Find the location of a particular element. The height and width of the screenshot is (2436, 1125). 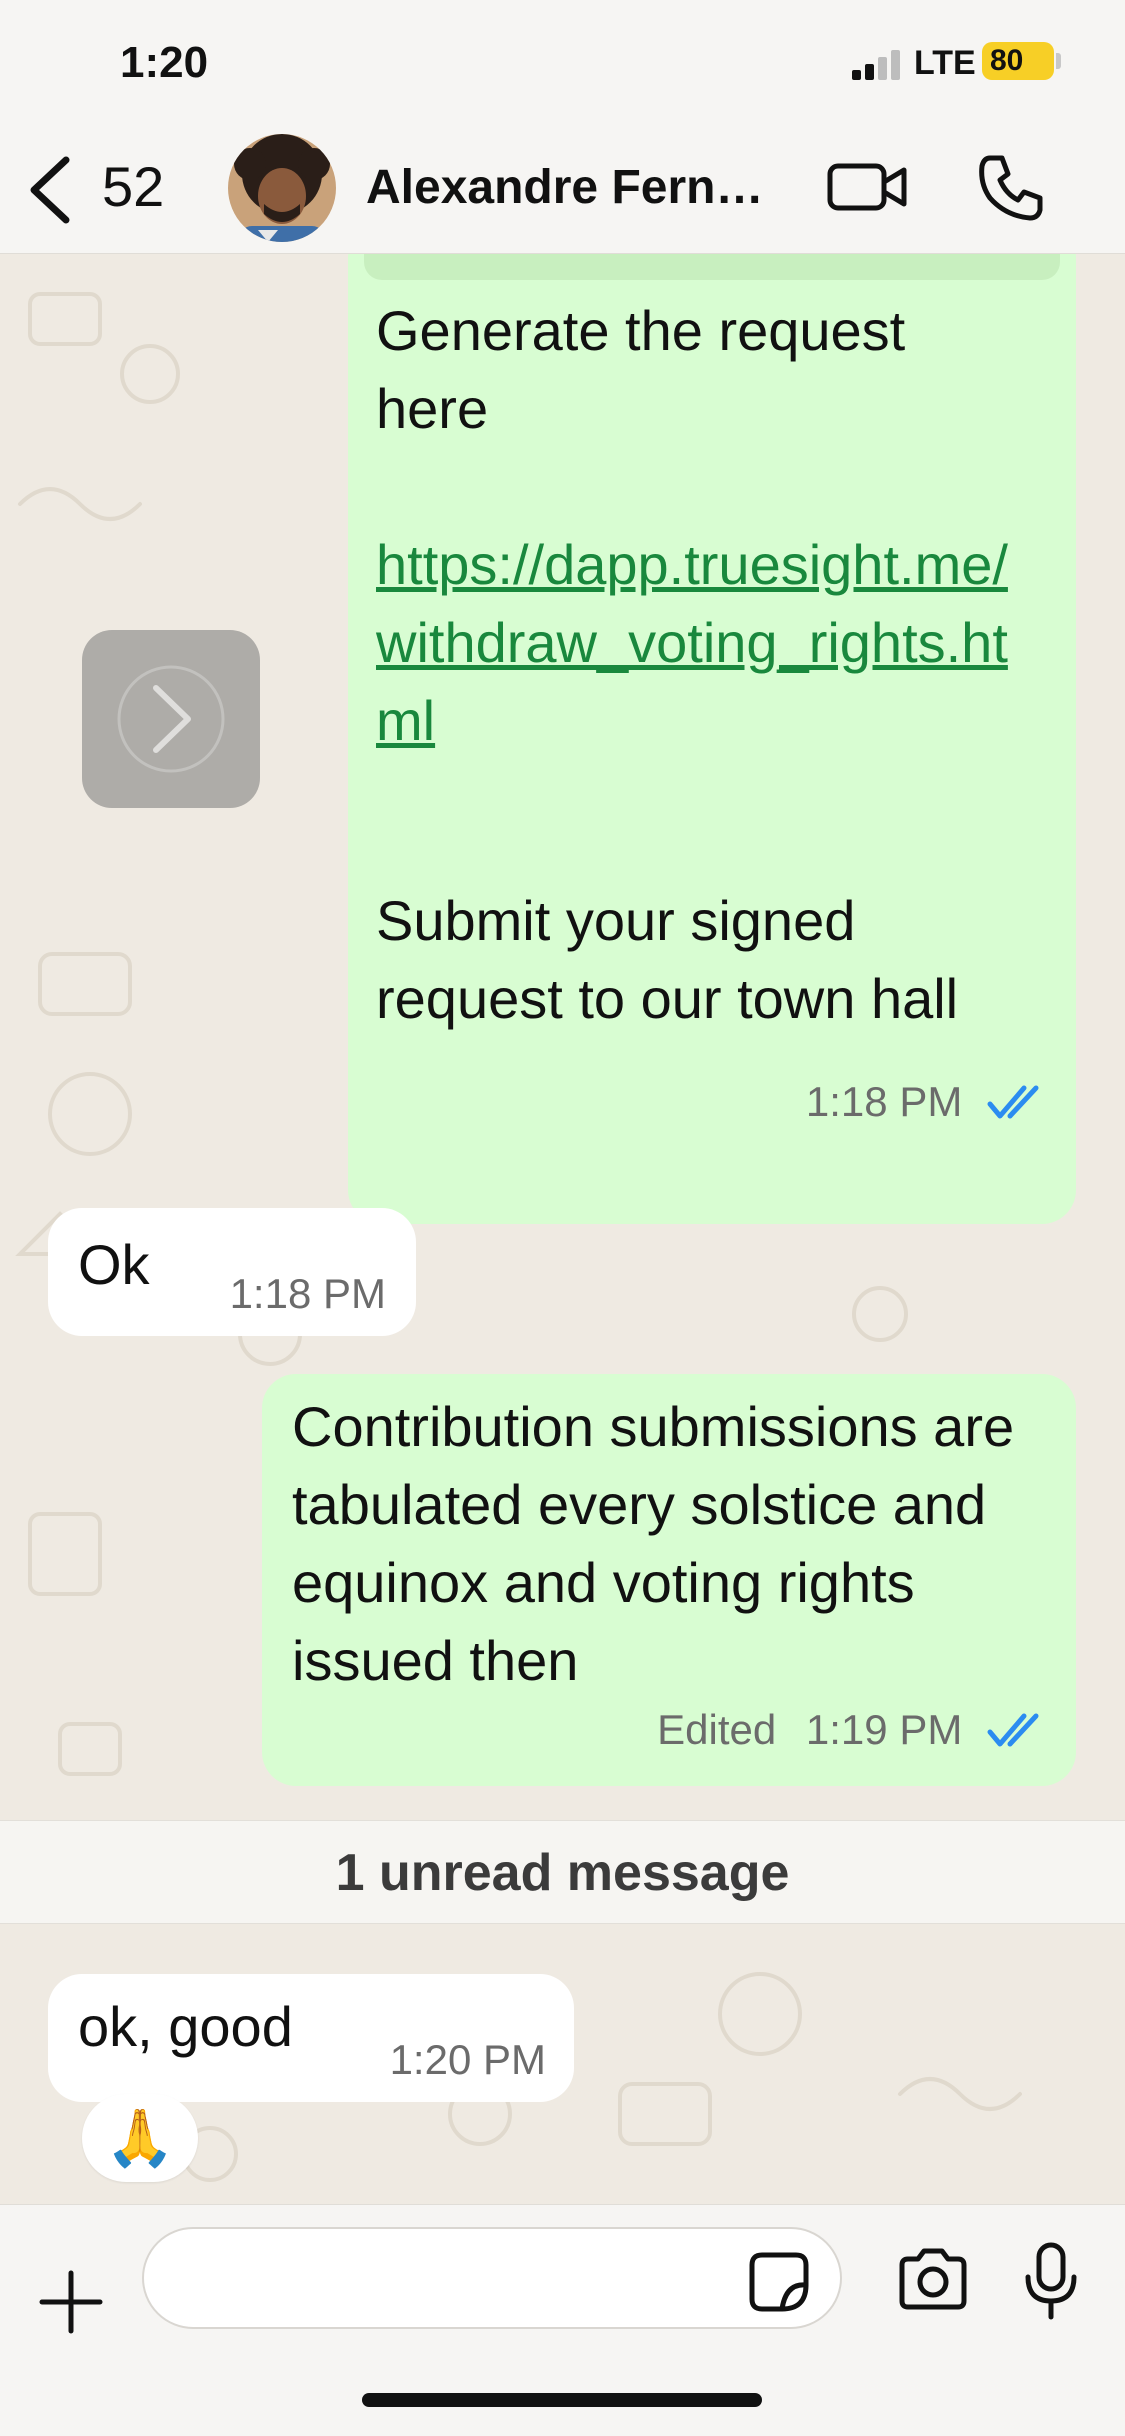

network-type: LTE is located at coordinates (945, 63).